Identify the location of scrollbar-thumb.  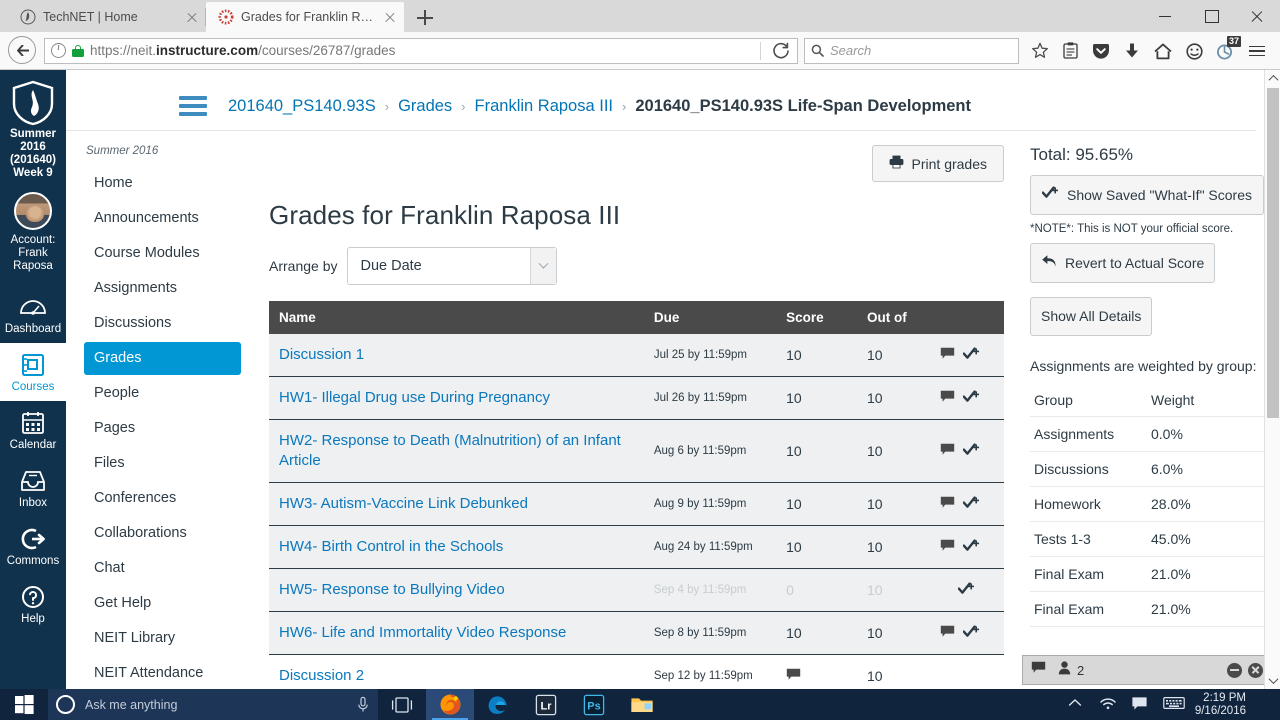
(1273, 253).